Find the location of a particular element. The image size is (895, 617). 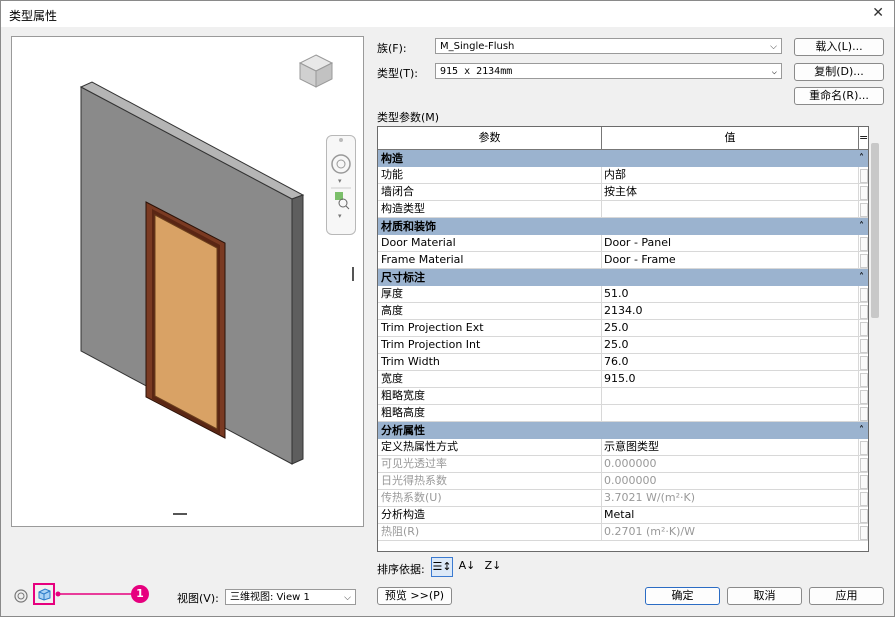

parameter-row: 宽度 915.0 is located at coordinates (623, 379).